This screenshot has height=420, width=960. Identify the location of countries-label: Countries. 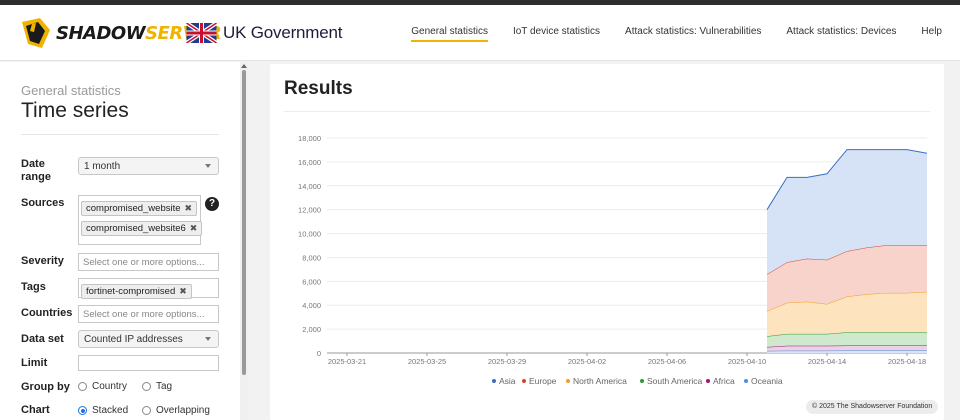
(47, 313).